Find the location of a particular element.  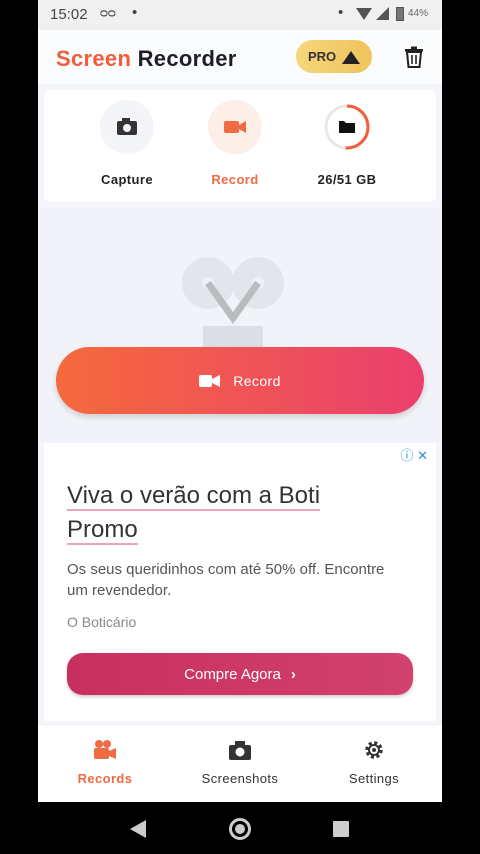

storage-ring is located at coordinates (347, 127).